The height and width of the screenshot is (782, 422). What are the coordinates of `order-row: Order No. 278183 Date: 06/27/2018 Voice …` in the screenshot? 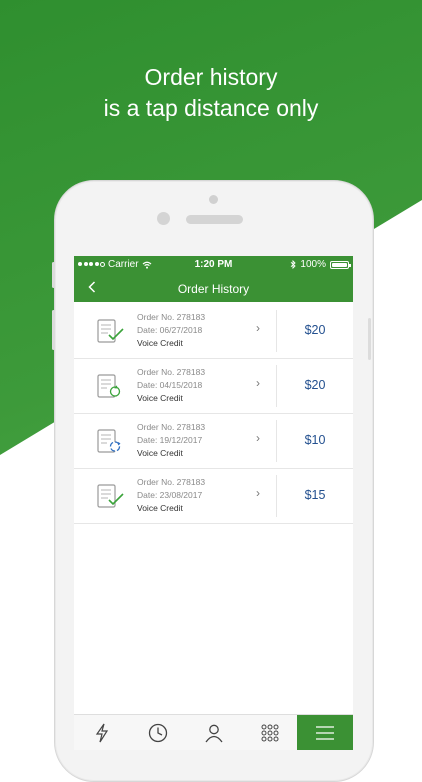 It's located at (213, 331).